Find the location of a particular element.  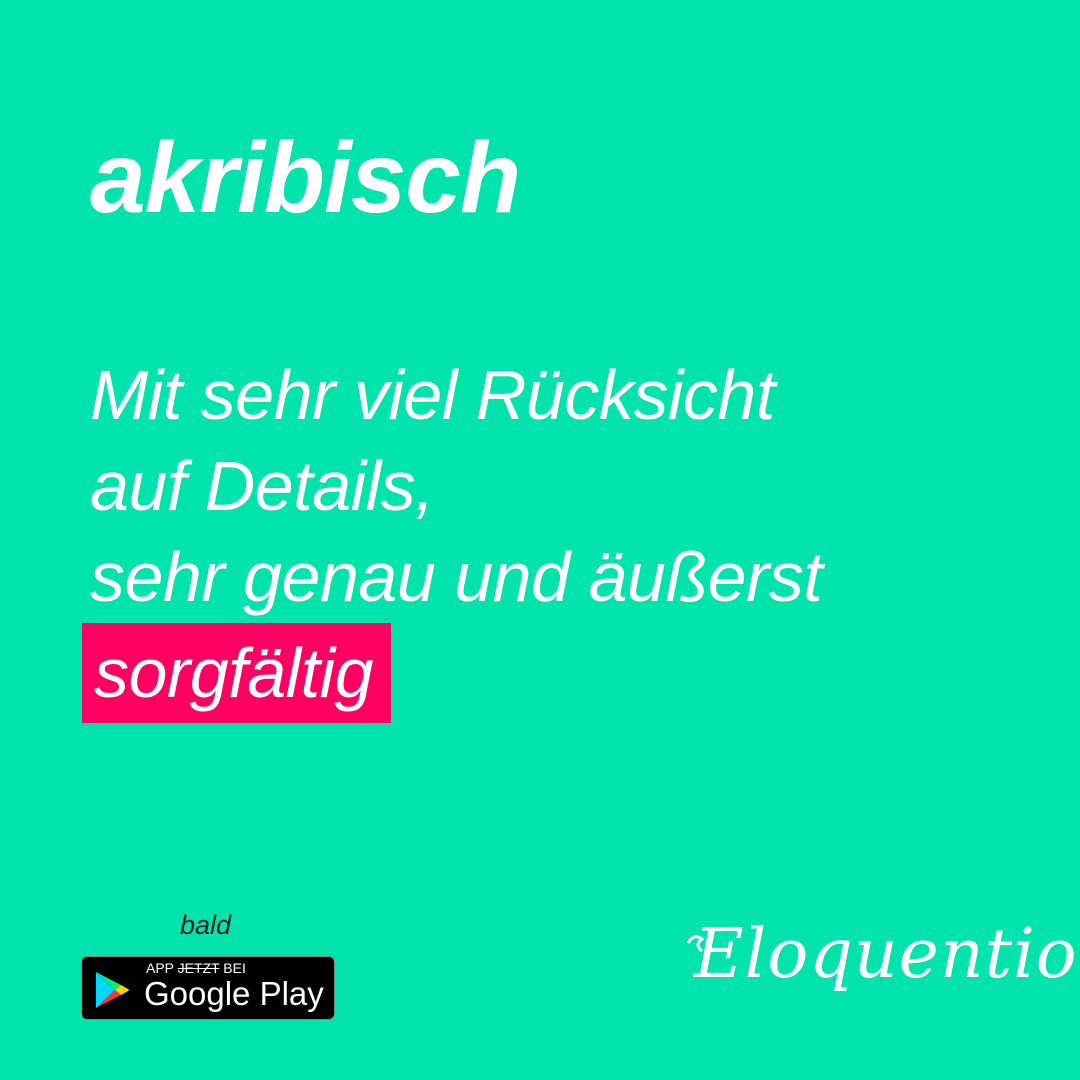

definition-line-3: sehr genau und äußerst is located at coordinates (456, 577).